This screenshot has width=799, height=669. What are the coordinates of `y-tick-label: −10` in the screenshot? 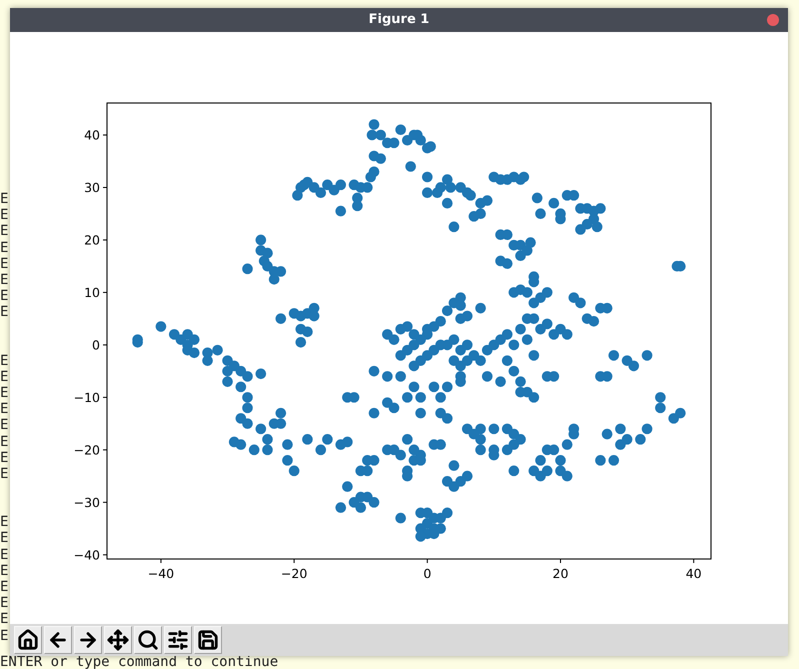 It's located at (87, 397).